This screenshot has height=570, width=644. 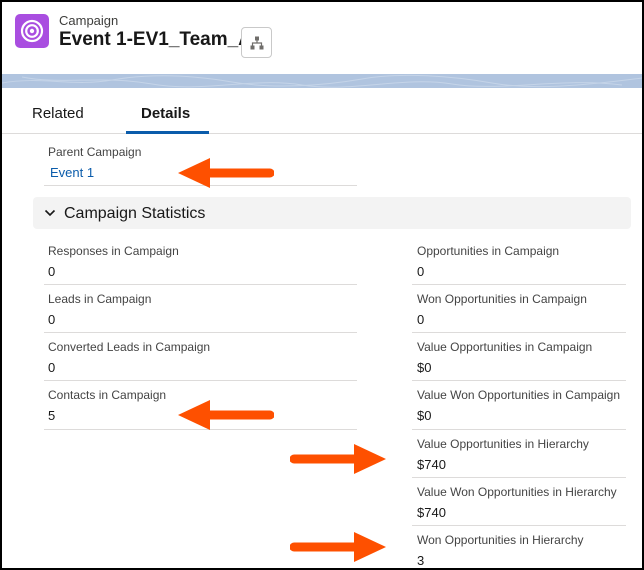 What do you see at coordinates (424, 367) in the screenshot?
I see `value-opportunities-in-campaign-value: $0` at bounding box center [424, 367].